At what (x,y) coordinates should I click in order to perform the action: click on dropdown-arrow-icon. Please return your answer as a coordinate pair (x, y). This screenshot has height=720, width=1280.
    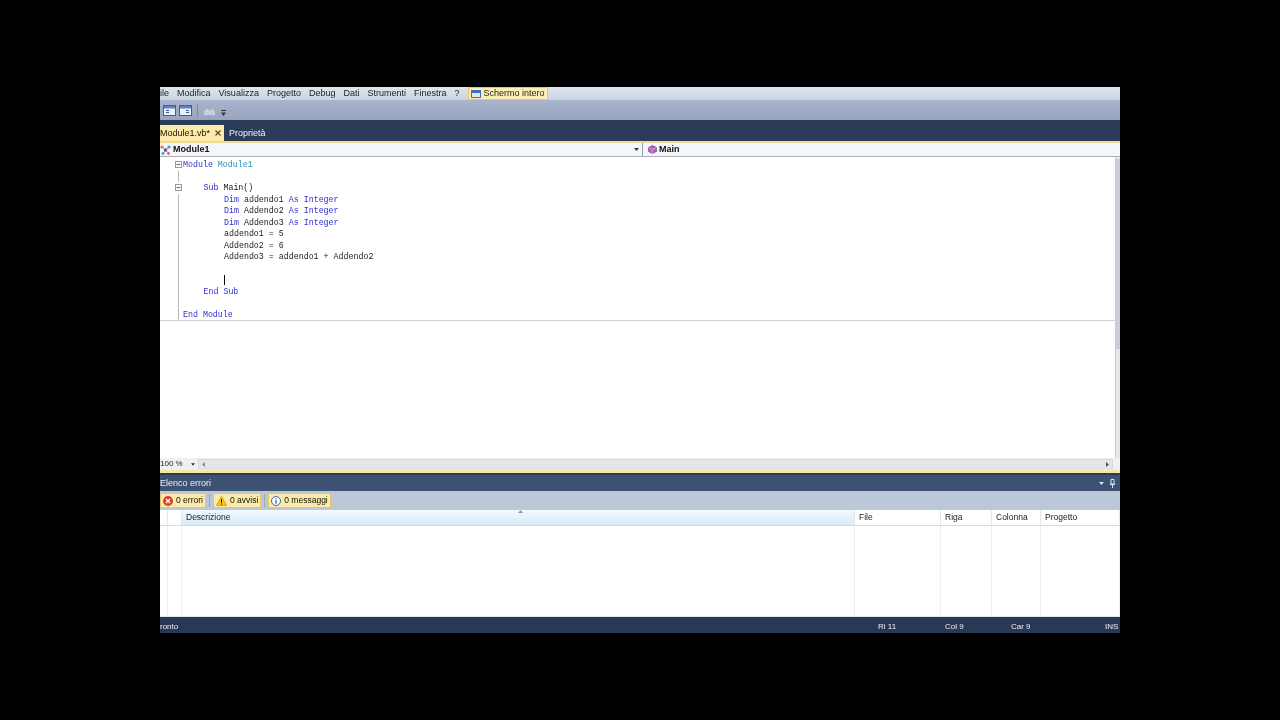
    Looking at the image, I should click on (223, 112).